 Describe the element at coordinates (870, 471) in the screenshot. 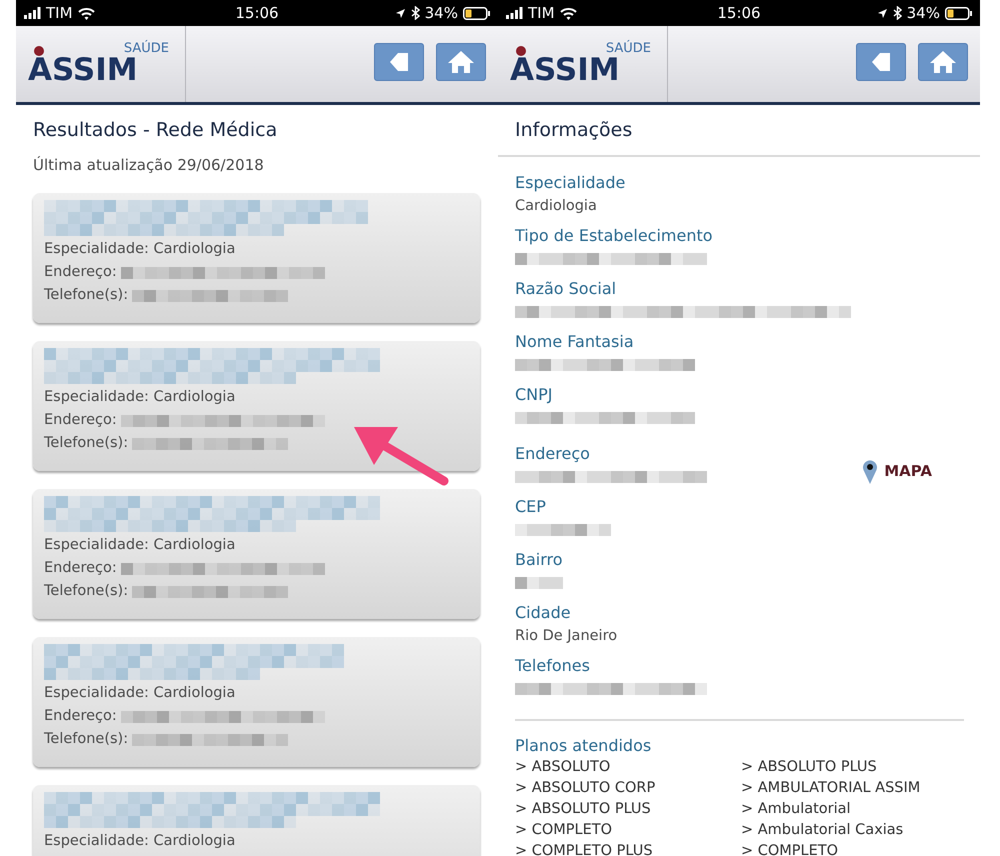

I see `map-pin-icon` at that location.